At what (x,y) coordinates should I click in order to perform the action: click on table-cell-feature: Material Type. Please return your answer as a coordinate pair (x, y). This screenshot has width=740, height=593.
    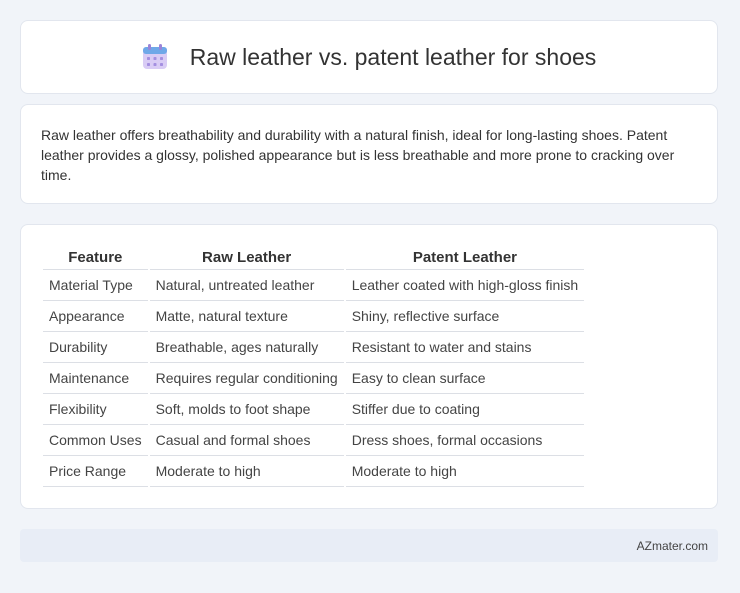
    Looking at the image, I should click on (95, 285).